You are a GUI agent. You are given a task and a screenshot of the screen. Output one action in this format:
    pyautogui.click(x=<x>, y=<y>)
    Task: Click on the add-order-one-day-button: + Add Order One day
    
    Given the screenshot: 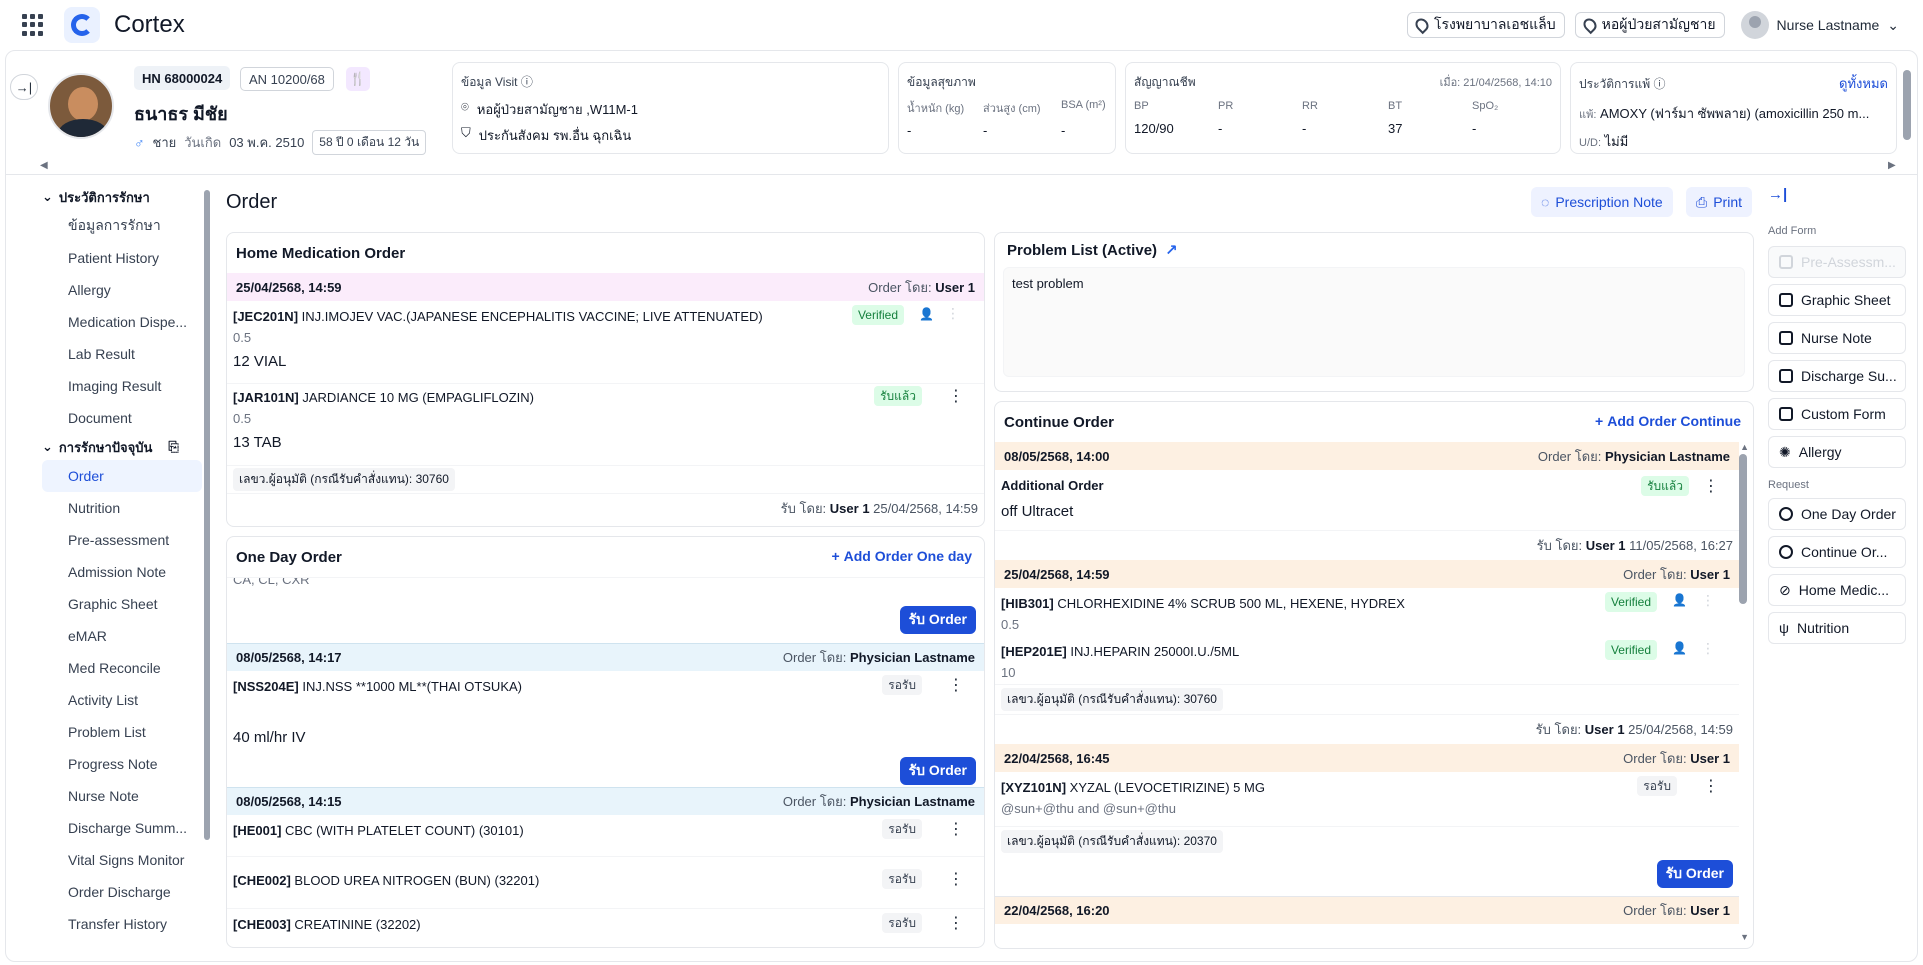 What is the action you would take?
    pyautogui.click(x=901, y=556)
    